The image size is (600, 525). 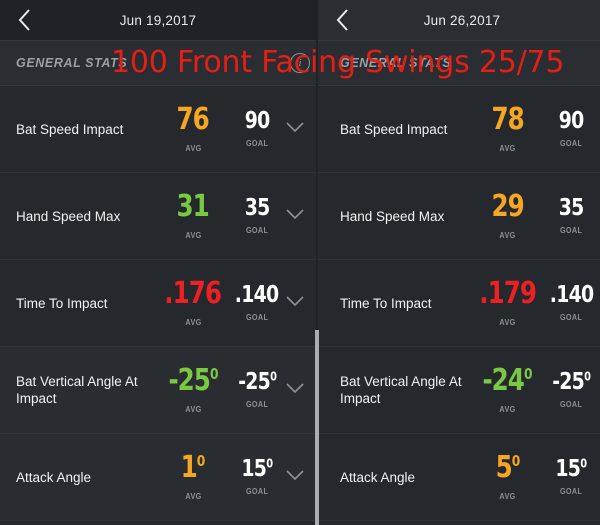 I want to click on panel-seam-divider, so click(x=317, y=427).